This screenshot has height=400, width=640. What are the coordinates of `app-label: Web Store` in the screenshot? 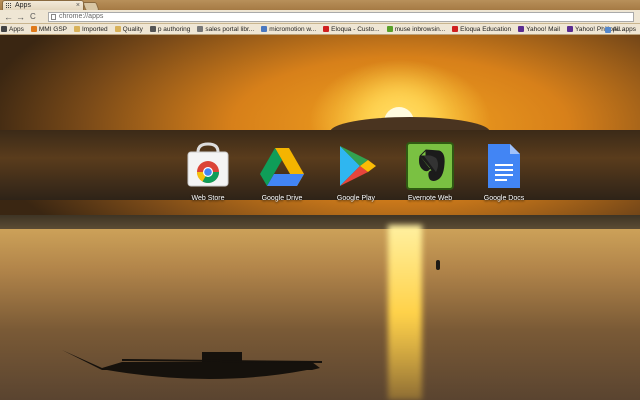 It's located at (208, 198).